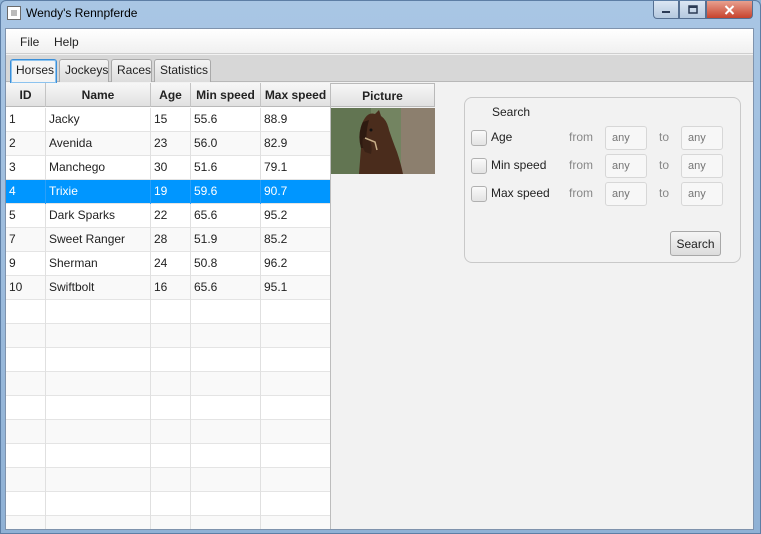 Image resolution: width=761 pixels, height=534 pixels. I want to click on minimize-button, so click(666, 10).